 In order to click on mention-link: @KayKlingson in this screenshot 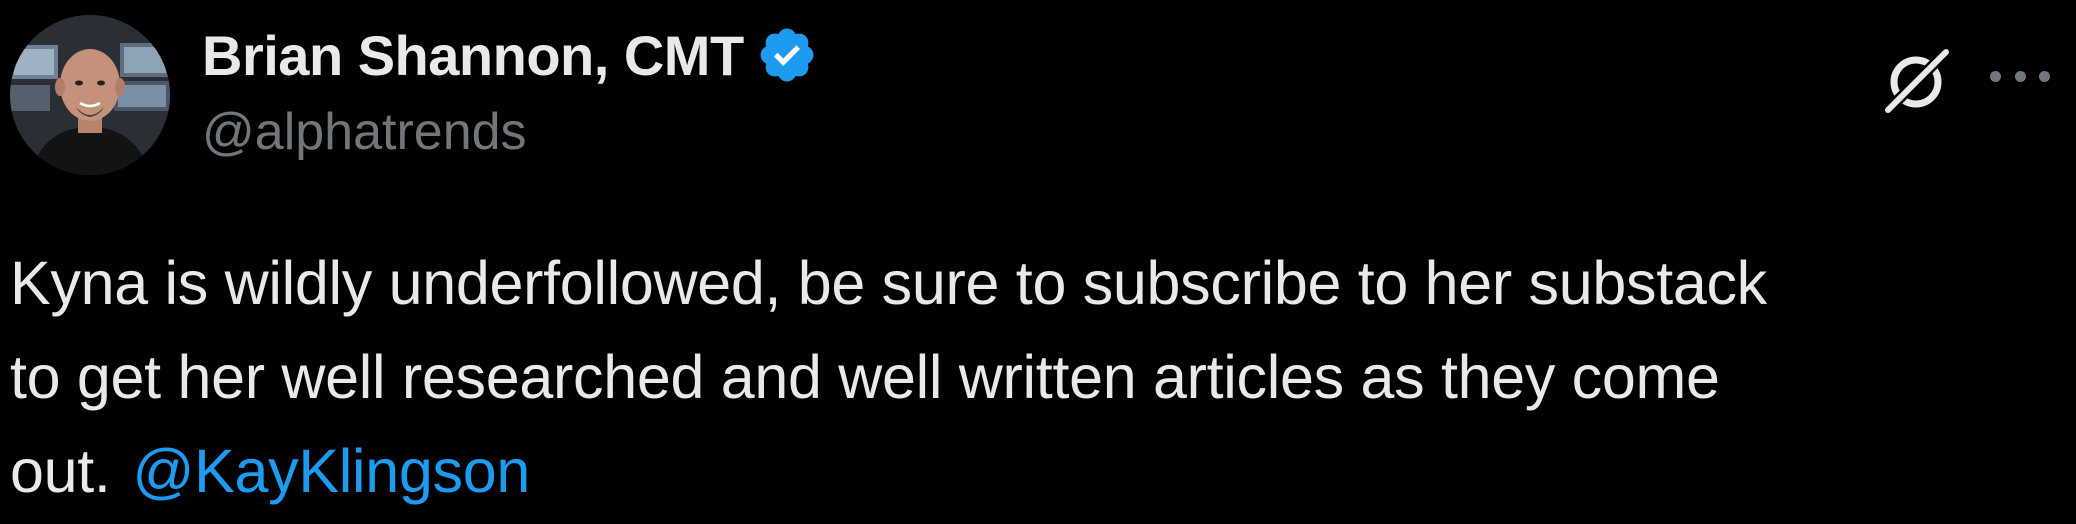, I will do `click(332, 471)`.